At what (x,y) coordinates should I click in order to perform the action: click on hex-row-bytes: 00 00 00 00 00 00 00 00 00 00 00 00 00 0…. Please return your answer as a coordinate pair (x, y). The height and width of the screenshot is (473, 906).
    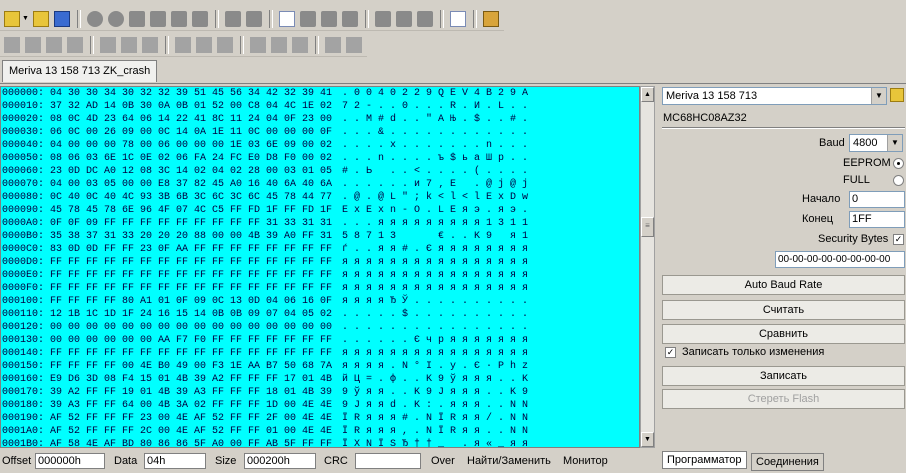
    Looking at the image, I should click on (191, 328).